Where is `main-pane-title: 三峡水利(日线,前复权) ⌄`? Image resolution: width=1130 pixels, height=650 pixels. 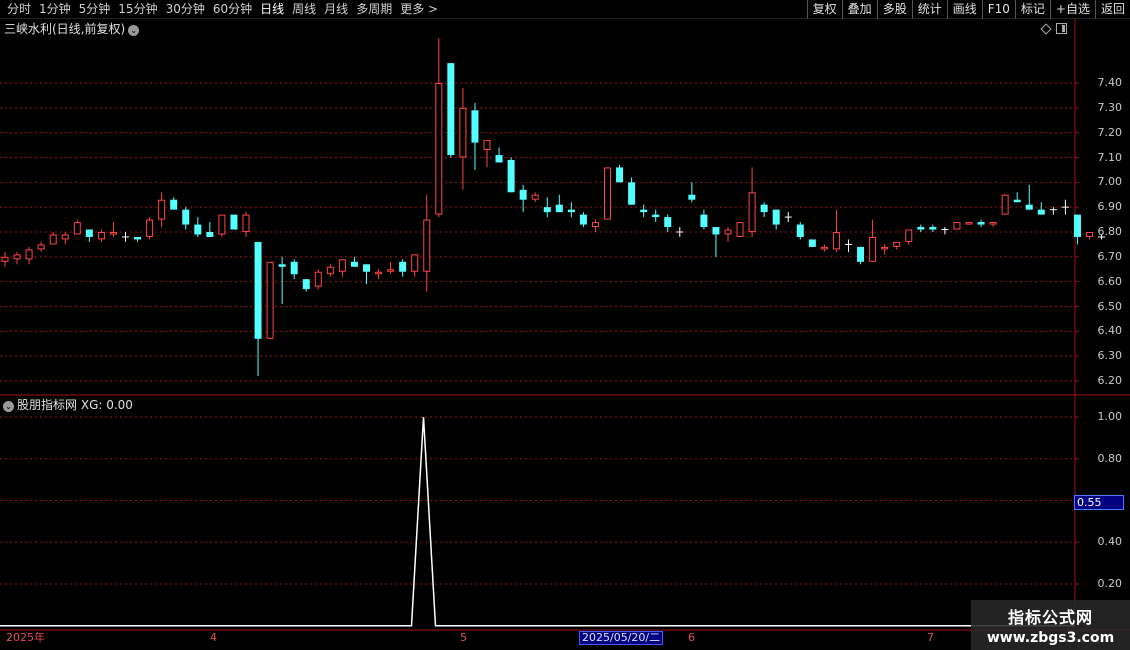 main-pane-title: 三峡水利(日线,前复权) ⌄ is located at coordinates (72, 29).